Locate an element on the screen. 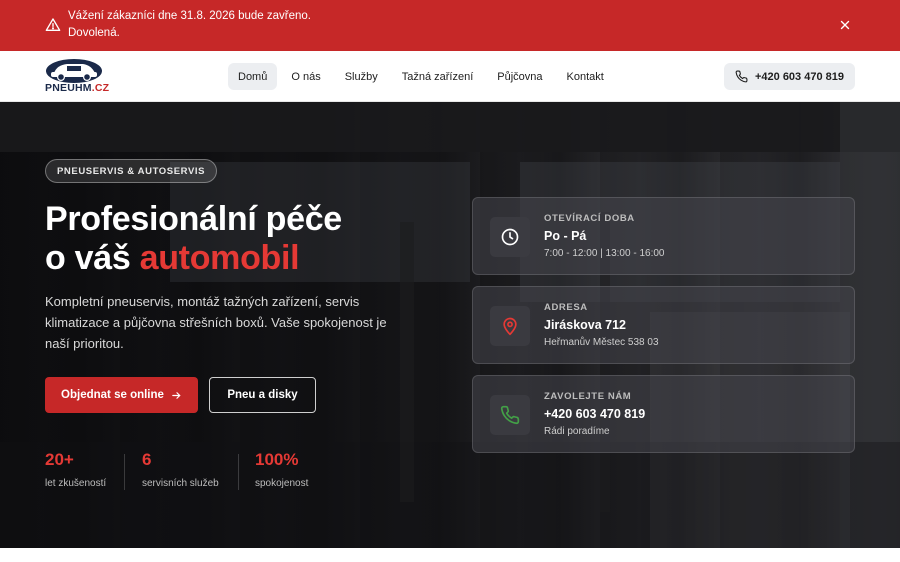 The image size is (900, 562). hero-headline: Profesionální péče o váš automobil is located at coordinates (193, 239).